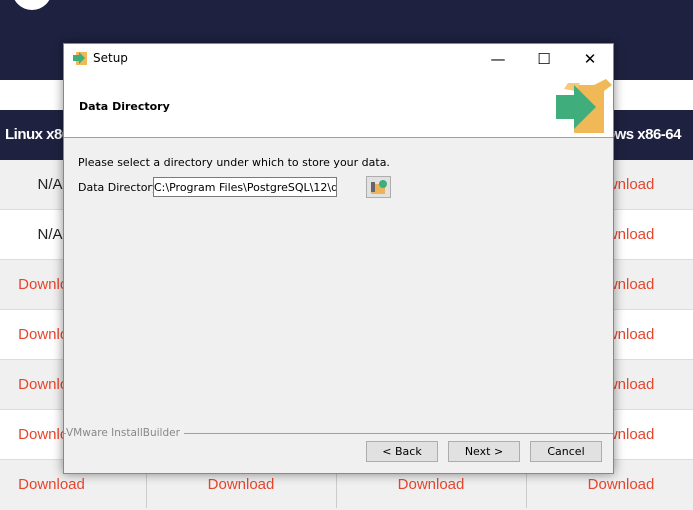  Describe the element at coordinates (544, 58) in the screenshot. I see `maximize-button: ☐` at that location.